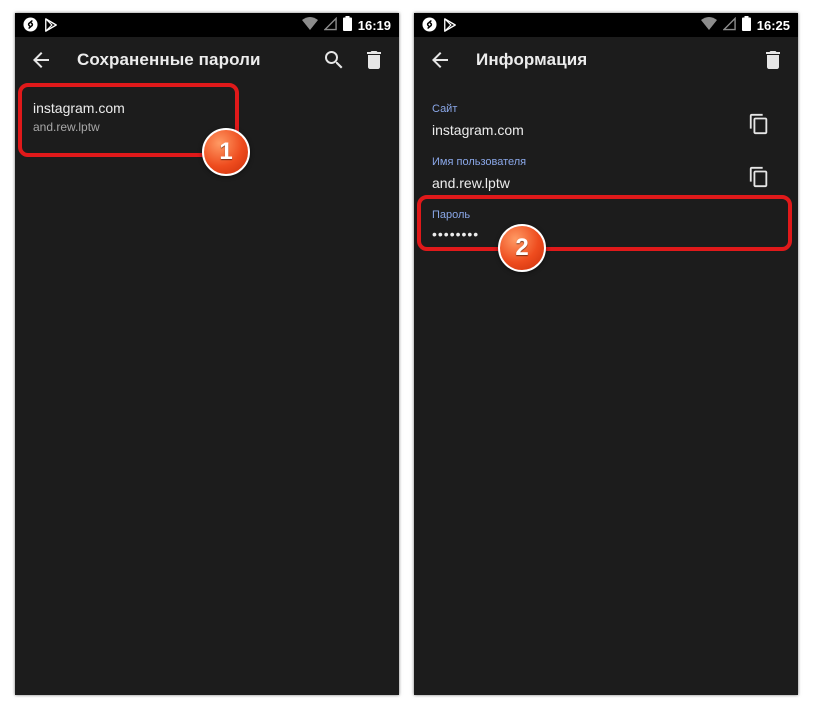  Describe the element at coordinates (759, 124) in the screenshot. I see `copy-site-icon` at that location.